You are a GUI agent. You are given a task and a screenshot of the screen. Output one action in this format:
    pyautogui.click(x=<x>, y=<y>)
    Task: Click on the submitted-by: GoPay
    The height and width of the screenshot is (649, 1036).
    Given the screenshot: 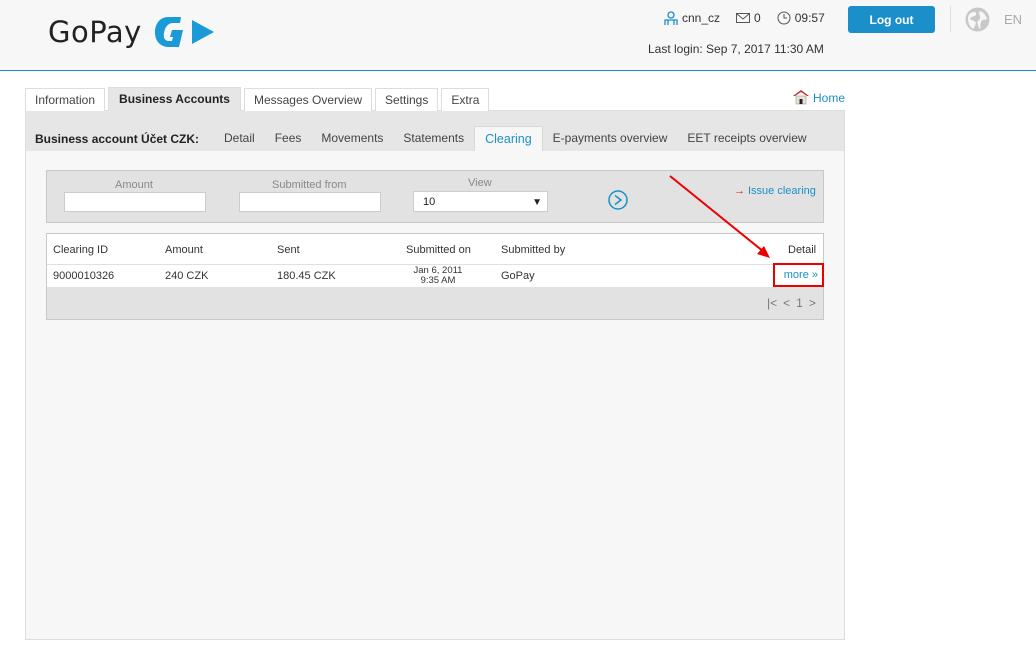 What is the action you would take?
    pyautogui.click(x=518, y=276)
    